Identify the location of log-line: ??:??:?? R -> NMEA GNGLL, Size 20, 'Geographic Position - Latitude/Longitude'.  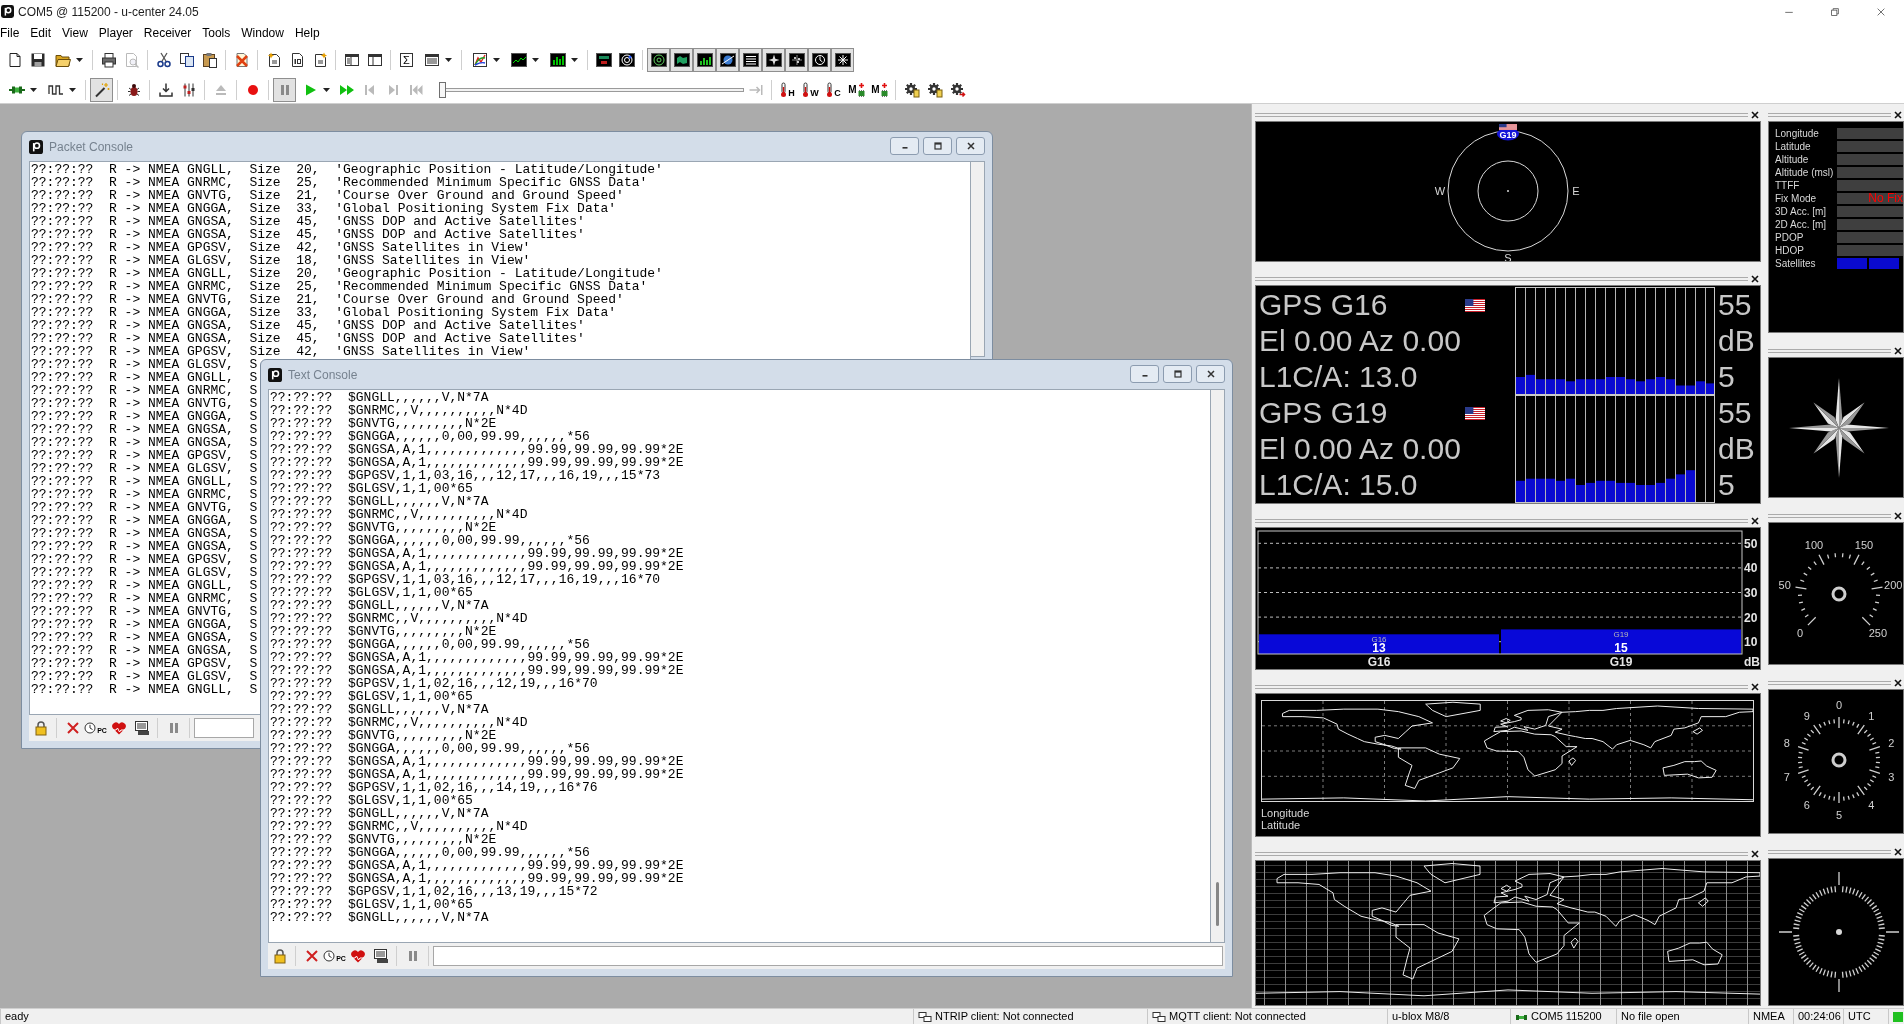
(347, 169).